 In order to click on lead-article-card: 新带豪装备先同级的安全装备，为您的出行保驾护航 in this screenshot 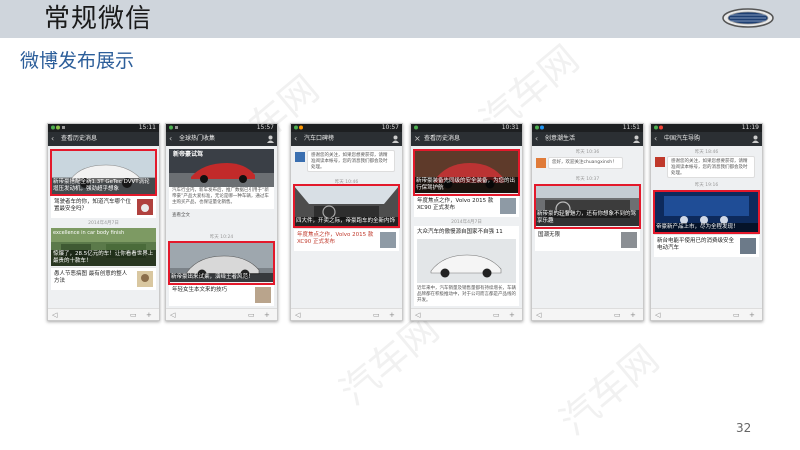, I will do `click(466, 171)`.